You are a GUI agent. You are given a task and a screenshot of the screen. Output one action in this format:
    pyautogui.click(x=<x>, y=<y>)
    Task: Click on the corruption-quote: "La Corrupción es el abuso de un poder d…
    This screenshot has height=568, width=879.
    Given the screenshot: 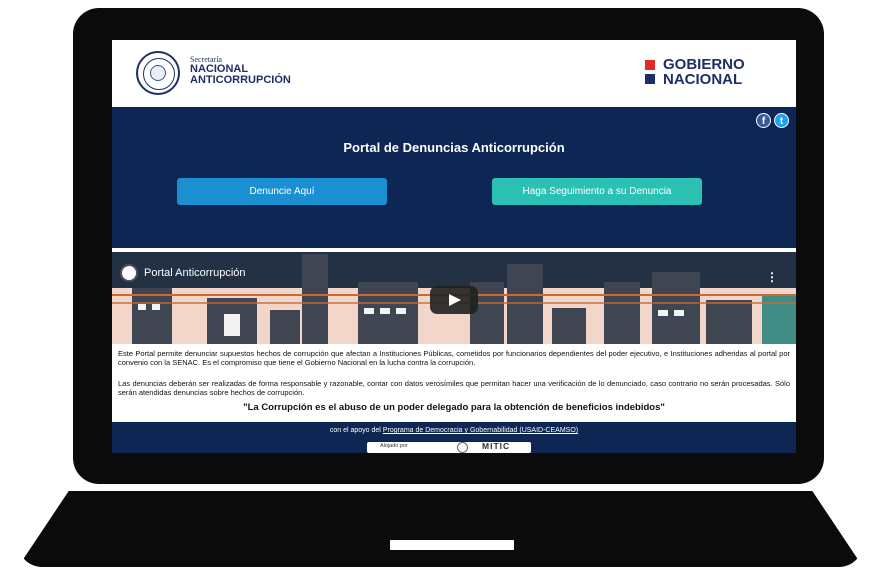 What is the action you would take?
    pyautogui.click(x=454, y=407)
    